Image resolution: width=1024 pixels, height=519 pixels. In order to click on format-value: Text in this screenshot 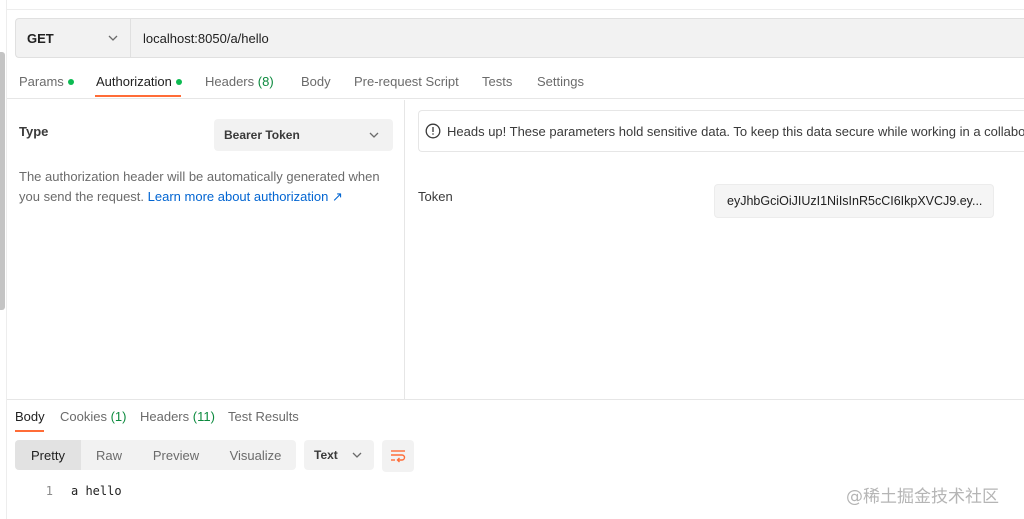, I will do `click(326, 455)`.